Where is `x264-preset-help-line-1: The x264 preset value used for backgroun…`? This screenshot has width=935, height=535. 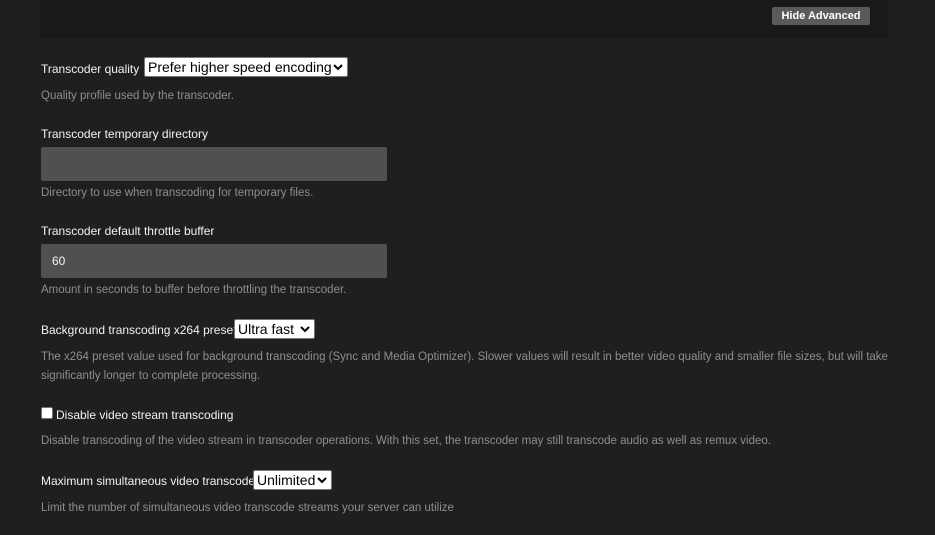
x264-preset-help-line-1: The x264 preset value used for backgroun… is located at coordinates (464, 357).